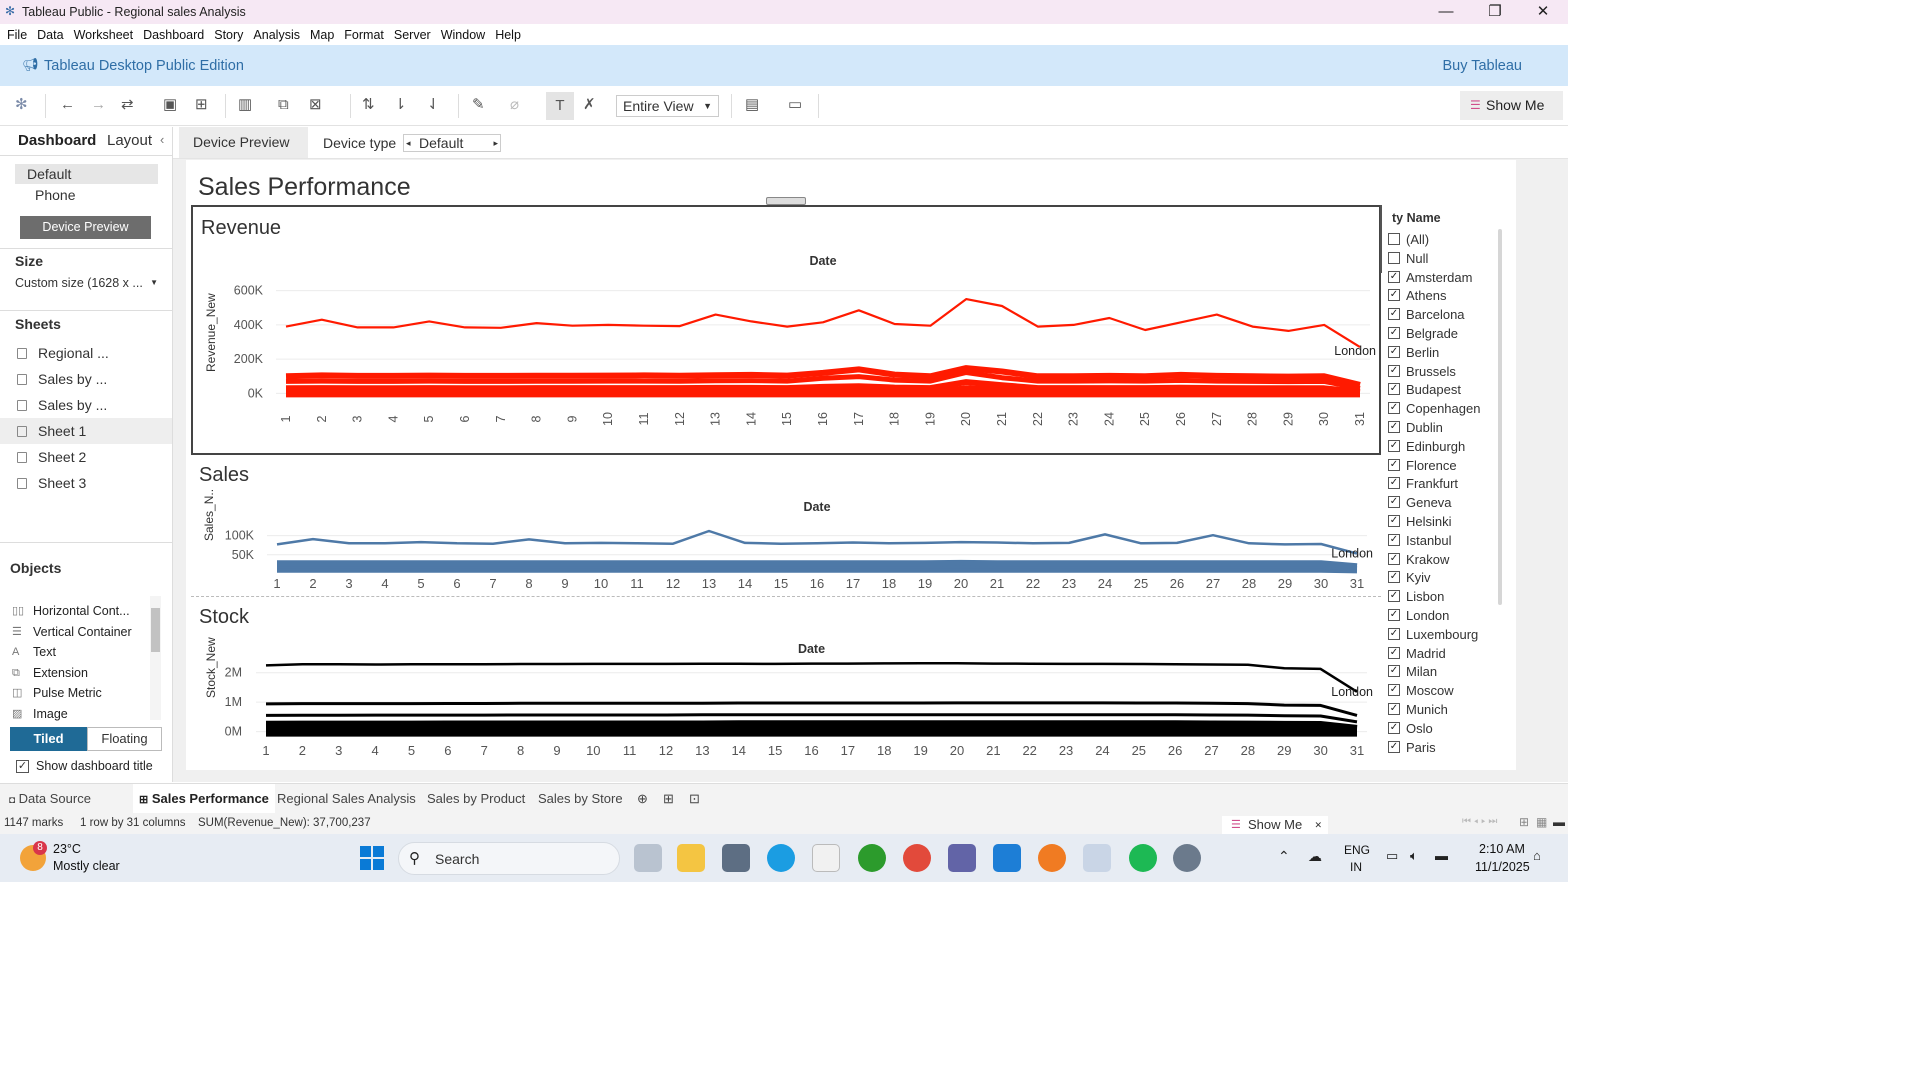  What do you see at coordinates (1414, 856) in the screenshot?
I see `volume-icon: 🔈︎` at bounding box center [1414, 856].